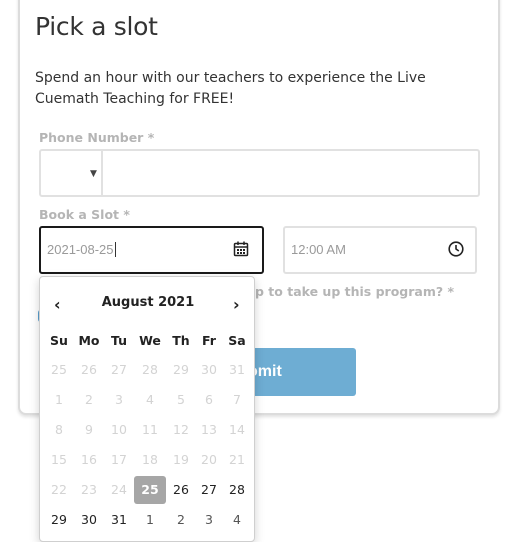 The image size is (529, 542). I want to click on caret-down-icon: ▼, so click(93, 174).